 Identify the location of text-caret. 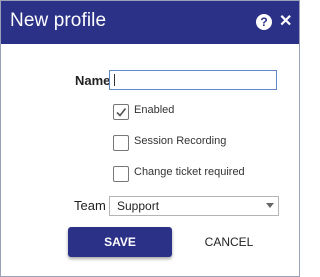
(114, 80).